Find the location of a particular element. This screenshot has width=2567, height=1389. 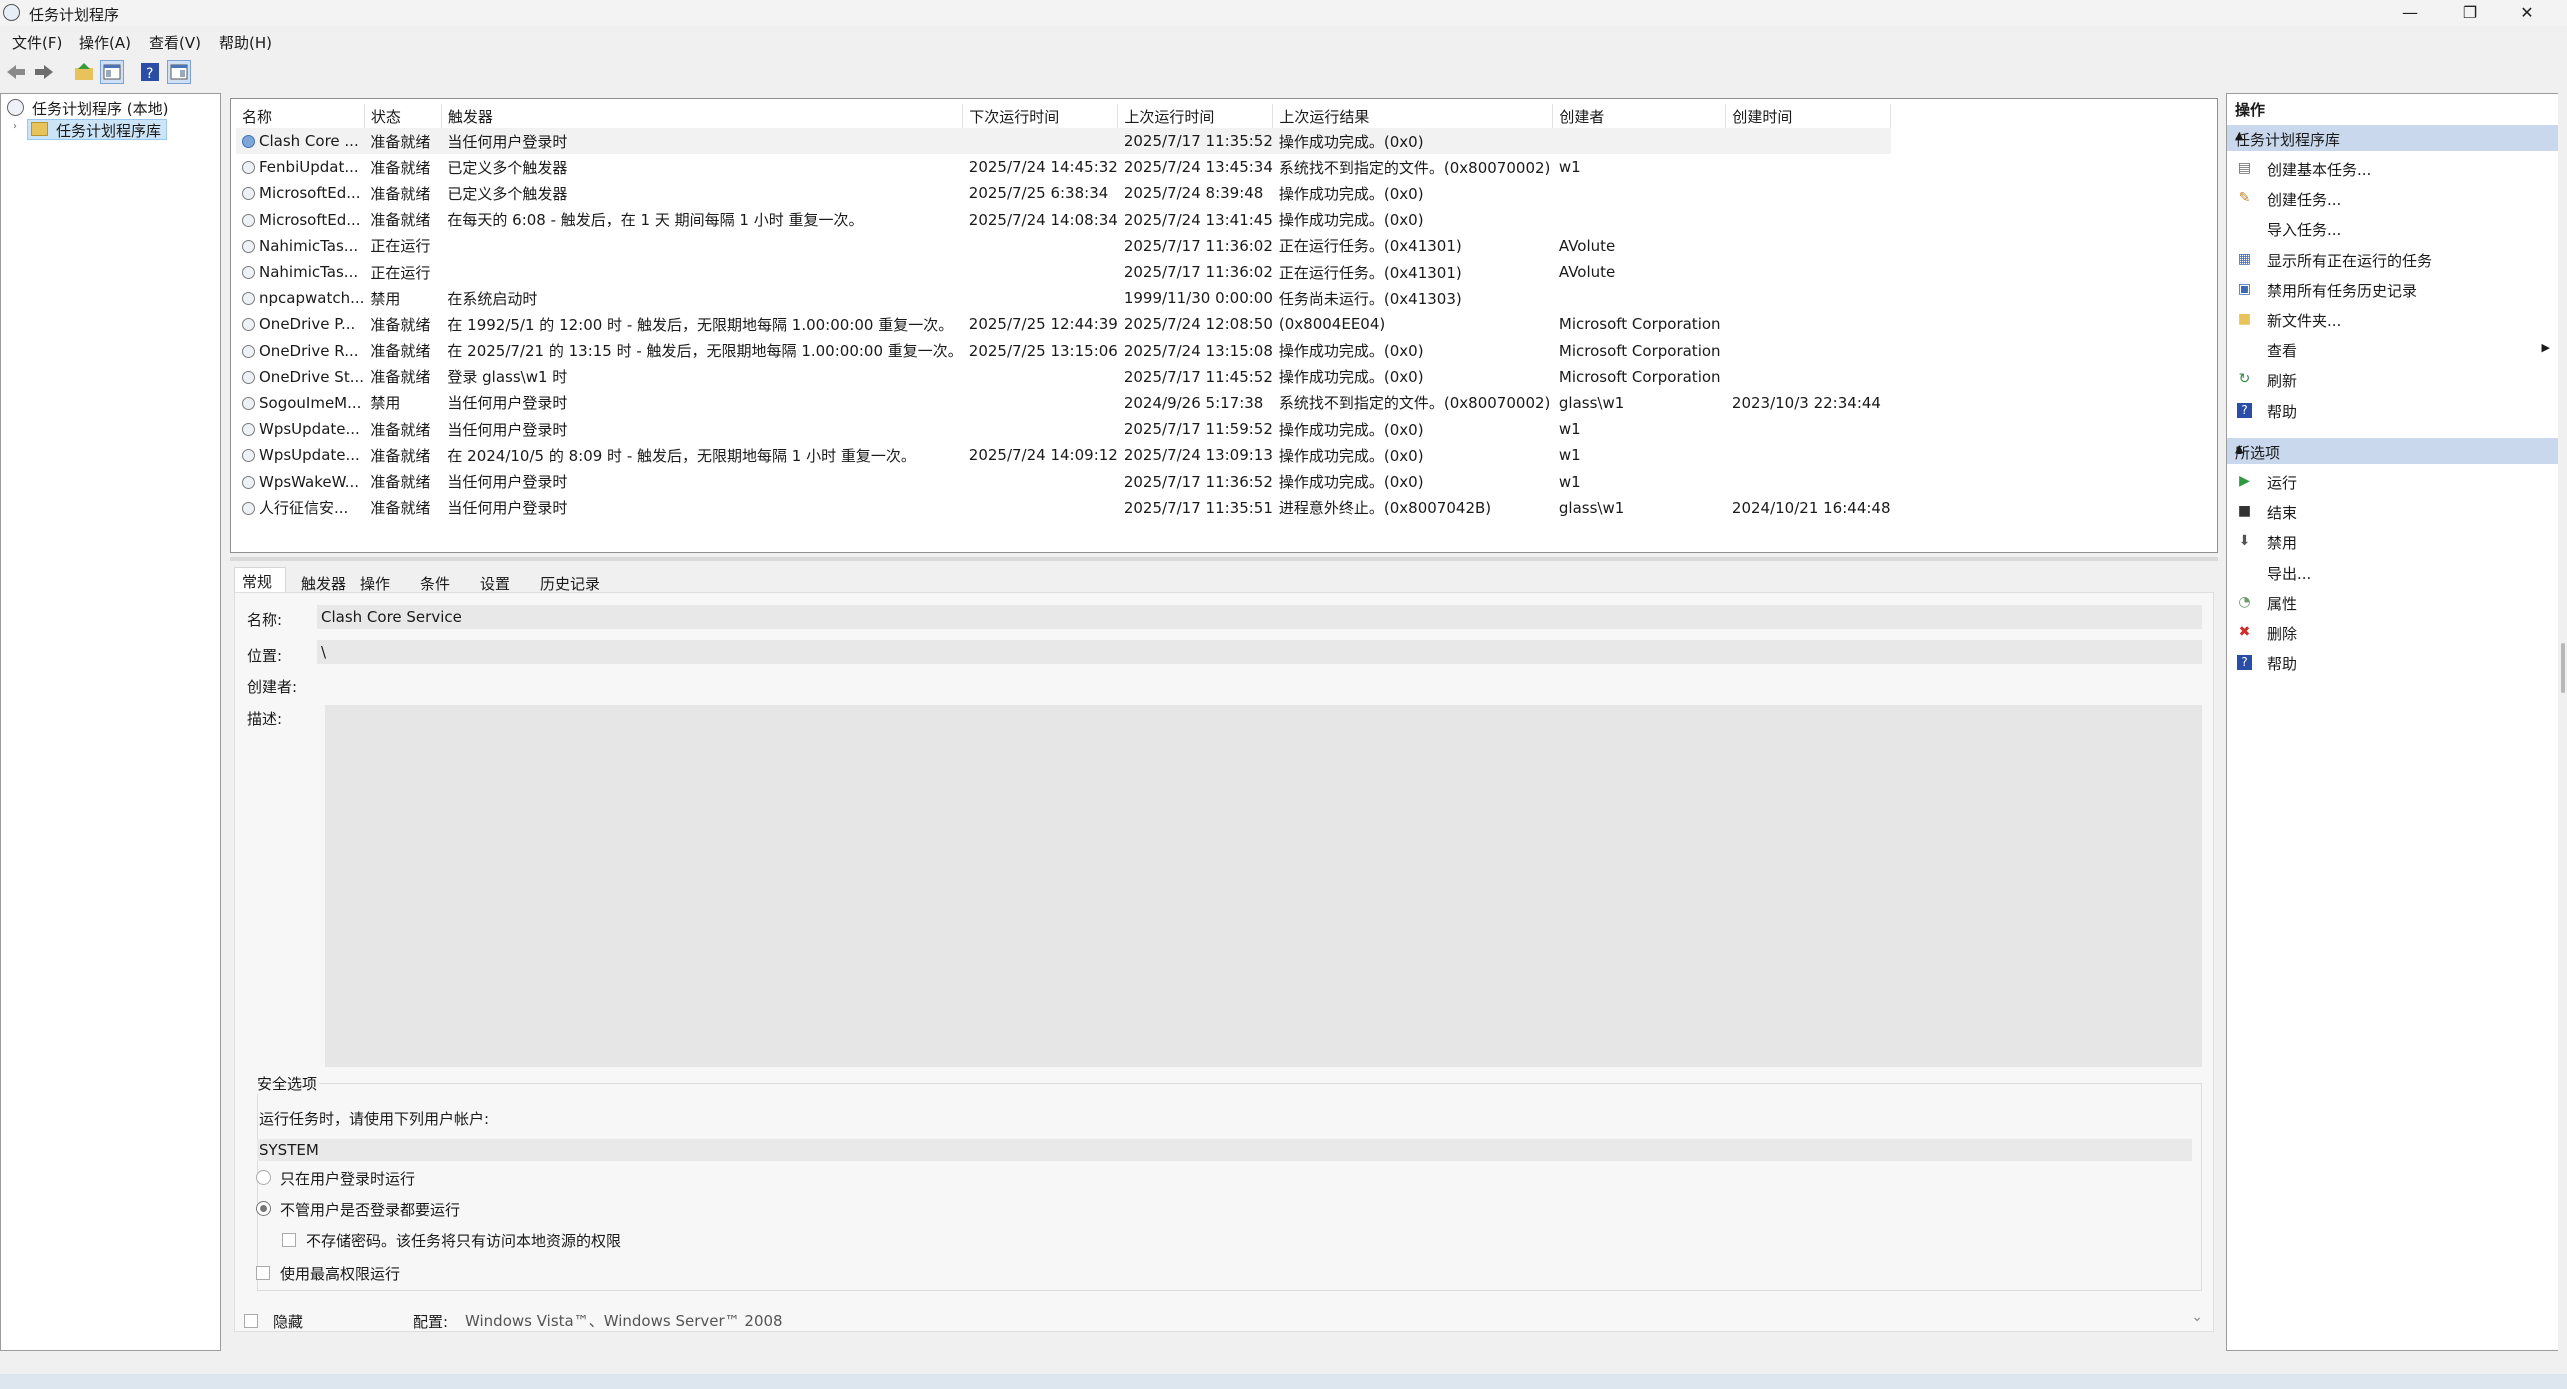

task-icon is located at coordinates (248, 377).